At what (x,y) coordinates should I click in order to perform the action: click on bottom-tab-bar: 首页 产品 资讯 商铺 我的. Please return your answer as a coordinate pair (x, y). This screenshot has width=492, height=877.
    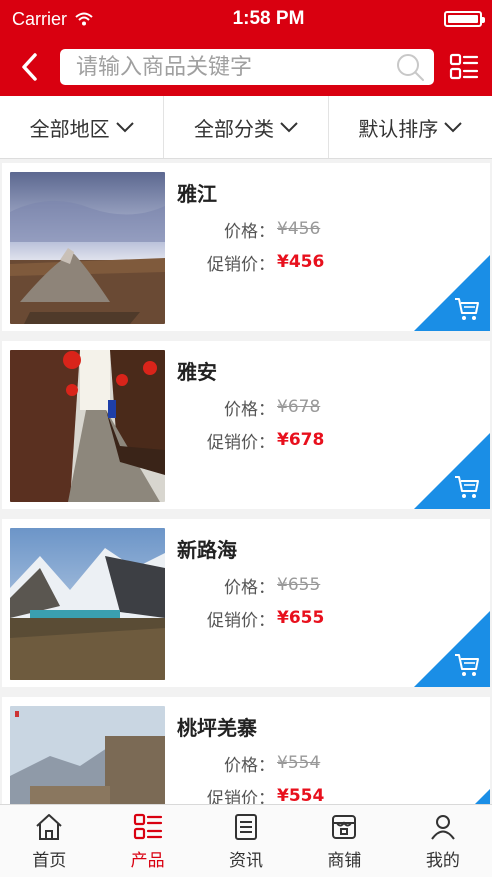
    Looking at the image, I should click on (246, 840).